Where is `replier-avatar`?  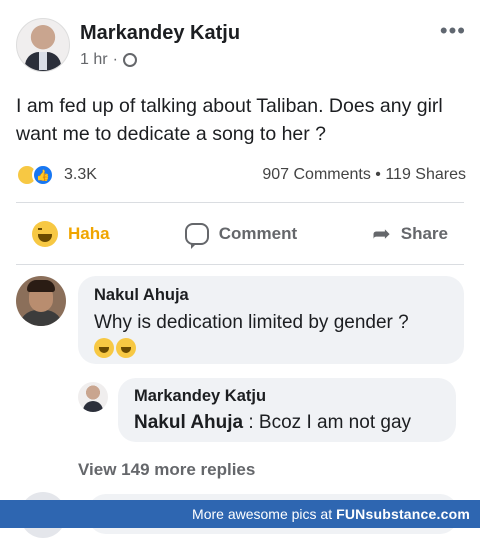
replier-avatar is located at coordinates (93, 397).